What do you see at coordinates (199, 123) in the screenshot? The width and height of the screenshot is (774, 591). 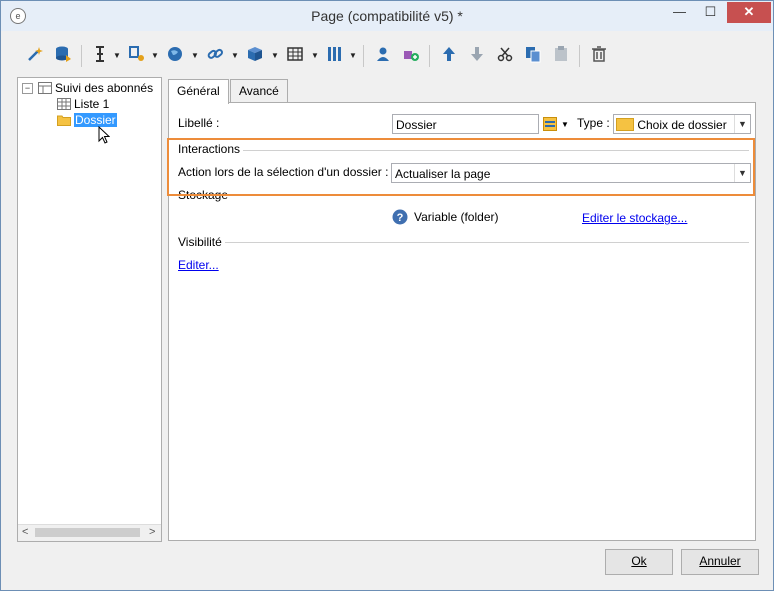 I see `libelle-label: Libellé :` at bounding box center [199, 123].